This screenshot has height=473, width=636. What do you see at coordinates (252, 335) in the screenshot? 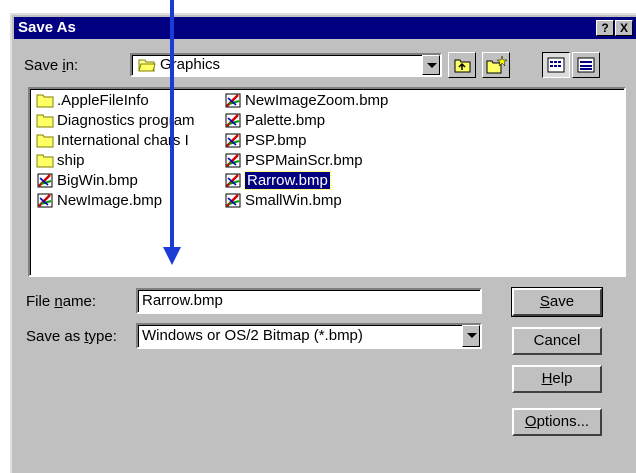
I see `save-as-type-value: Windows or OS/2 Bitmap (*.bmp)` at bounding box center [252, 335].